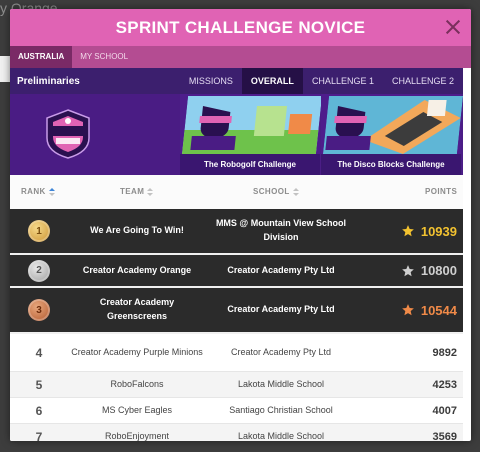 This screenshot has height=452, width=480. What do you see at coordinates (438, 310) in the screenshot?
I see `points-value: 10544` at bounding box center [438, 310].